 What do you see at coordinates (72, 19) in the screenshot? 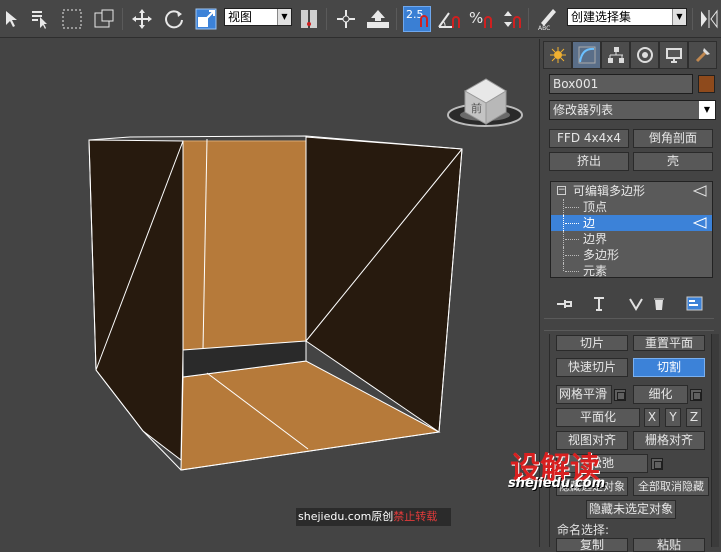
I see `rect-selection-icon` at bounding box center [72, 19].